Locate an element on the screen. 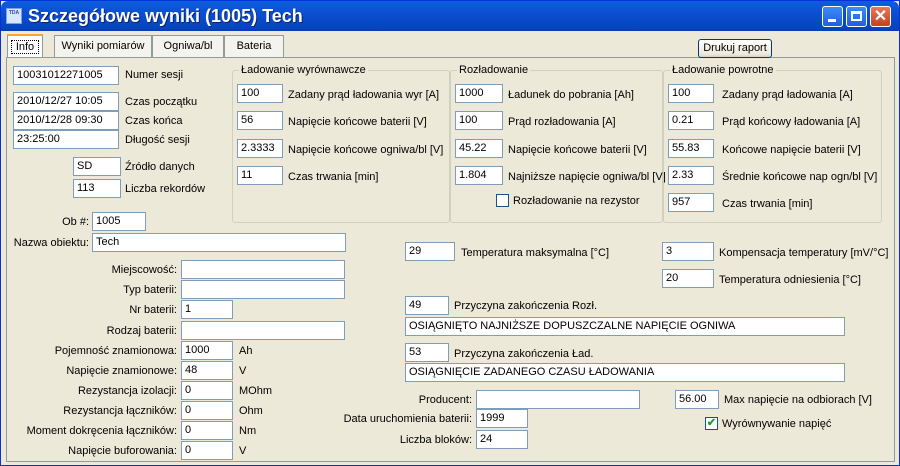 The image size is (900, 466). battery-type-field is located at coordinates (263, 289).